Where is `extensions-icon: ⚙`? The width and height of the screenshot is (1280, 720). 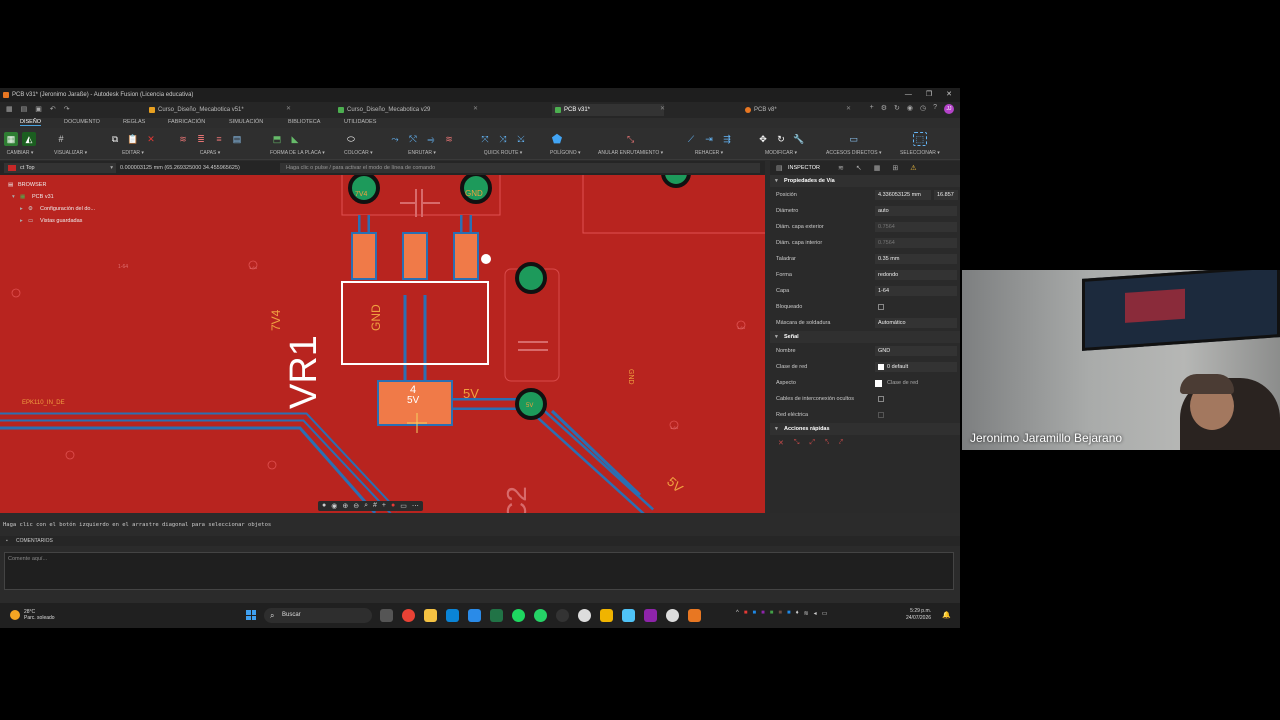 extensions-icon: ⚙ is located at coordinates (884, 109).